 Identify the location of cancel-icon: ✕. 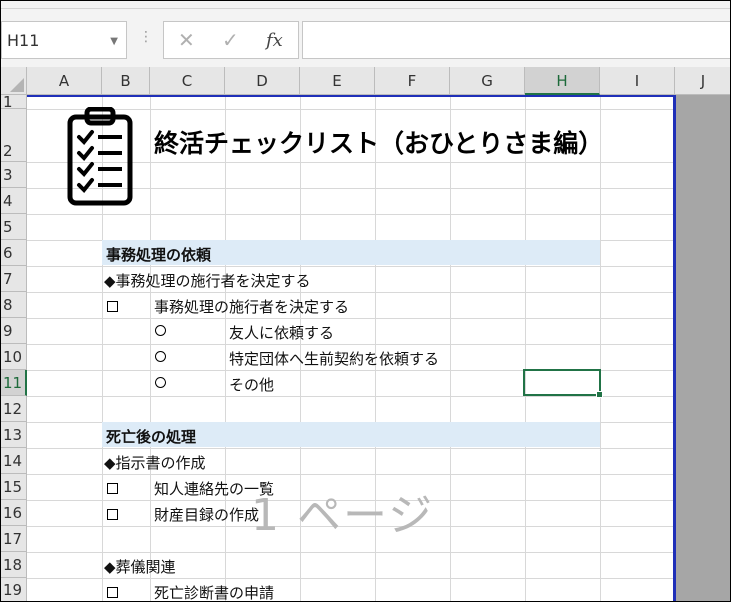
(186, 40).